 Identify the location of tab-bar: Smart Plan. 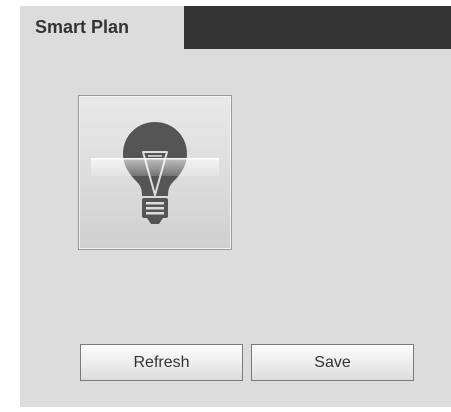
(235, 27).